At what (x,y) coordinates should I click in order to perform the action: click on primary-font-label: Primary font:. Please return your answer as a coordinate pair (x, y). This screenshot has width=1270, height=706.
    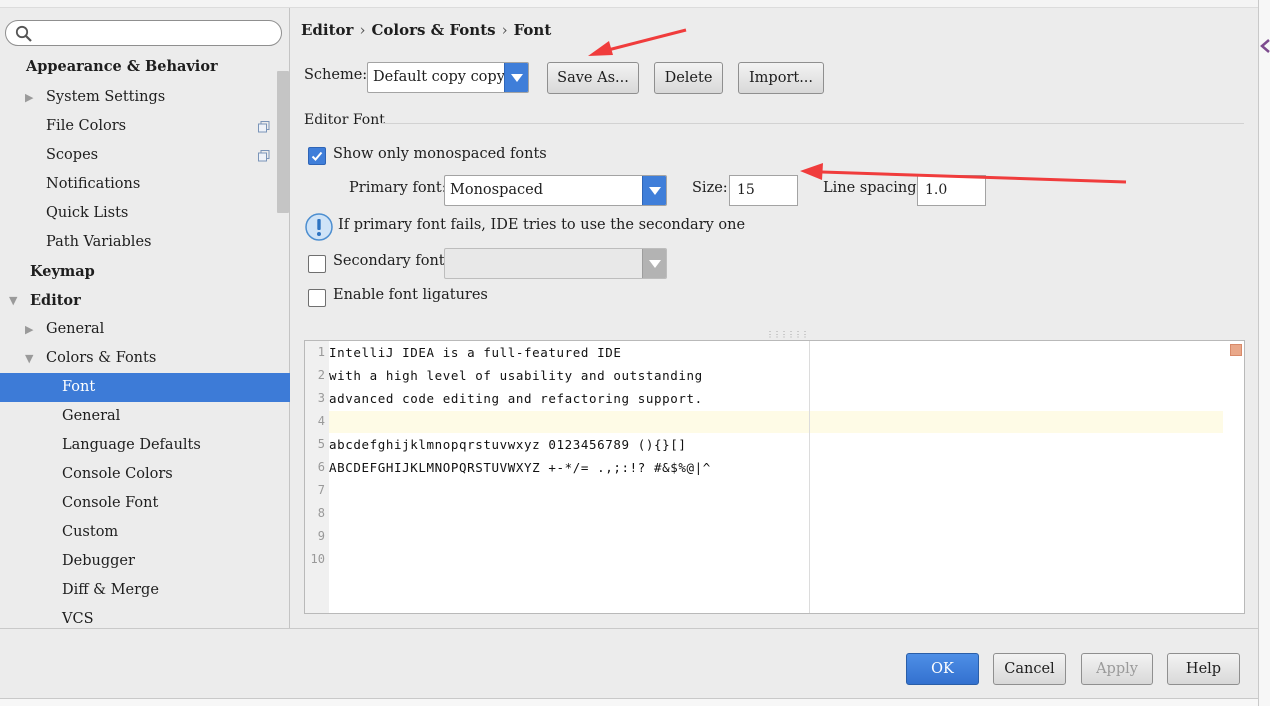
    Looking at the image, I should click on (398, 188).